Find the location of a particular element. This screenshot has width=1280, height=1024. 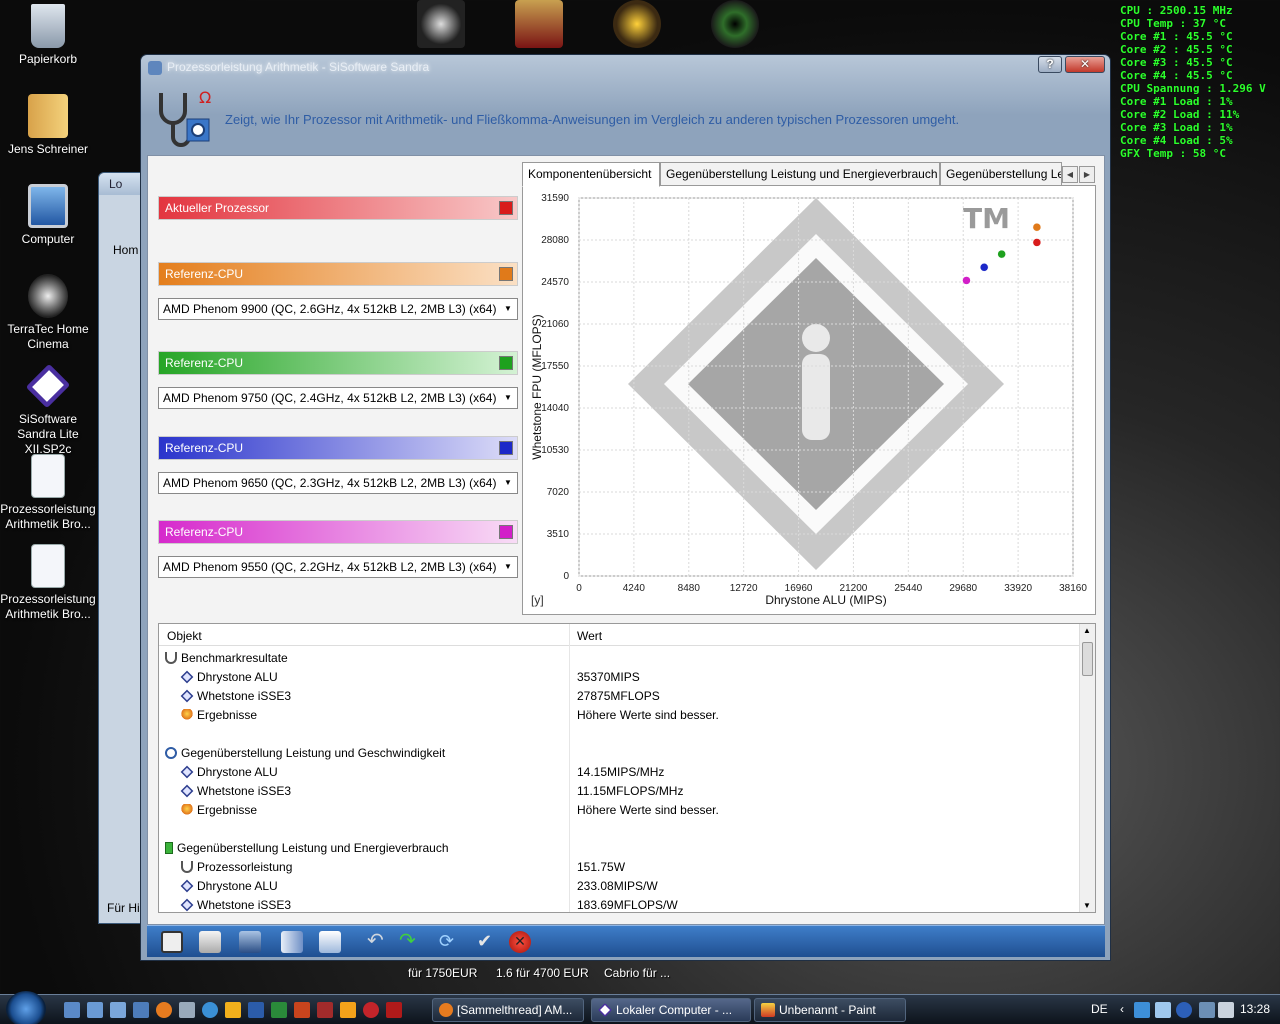

language-indicator: DE is located at coordinates (1099, 1009).